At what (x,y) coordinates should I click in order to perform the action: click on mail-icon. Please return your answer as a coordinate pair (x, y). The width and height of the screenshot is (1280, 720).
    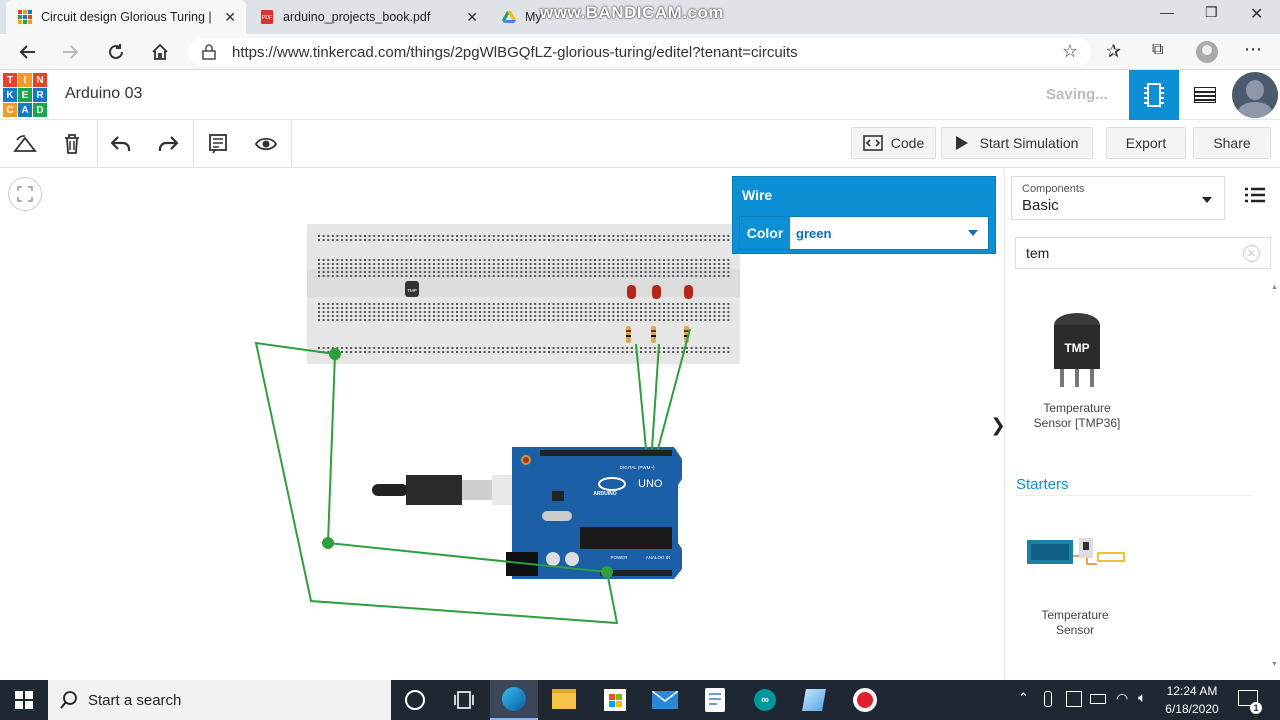
    Looking at the image, I should click on (665, 699).